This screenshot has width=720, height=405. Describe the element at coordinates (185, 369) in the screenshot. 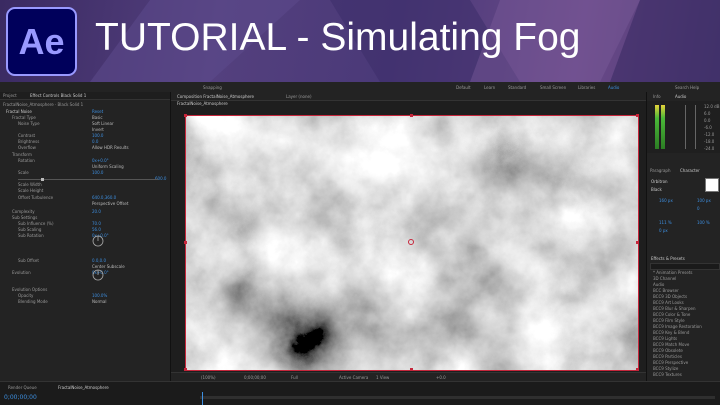

I see `layer-handle-bl` at that location.